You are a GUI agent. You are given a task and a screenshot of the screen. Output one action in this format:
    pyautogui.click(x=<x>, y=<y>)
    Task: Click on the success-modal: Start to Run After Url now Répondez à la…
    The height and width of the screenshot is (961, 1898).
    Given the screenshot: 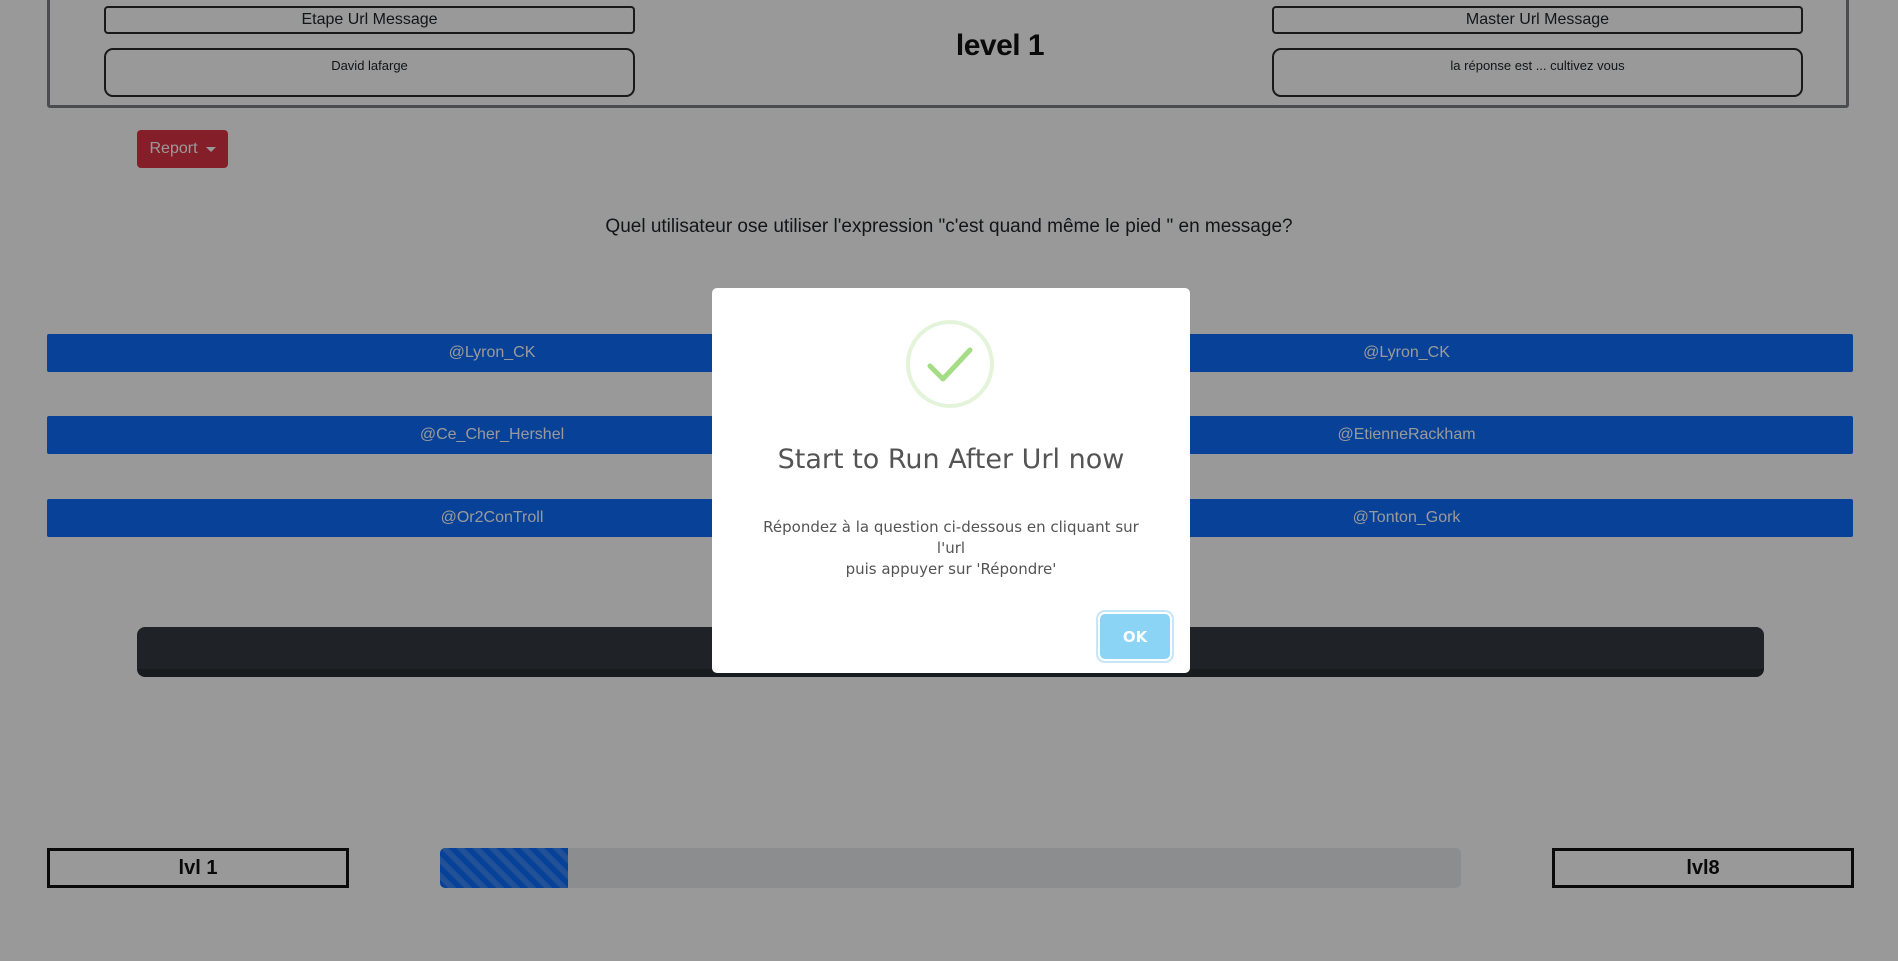 What is the action you would take?
    pyautogui.click(x=951, y=480)
    